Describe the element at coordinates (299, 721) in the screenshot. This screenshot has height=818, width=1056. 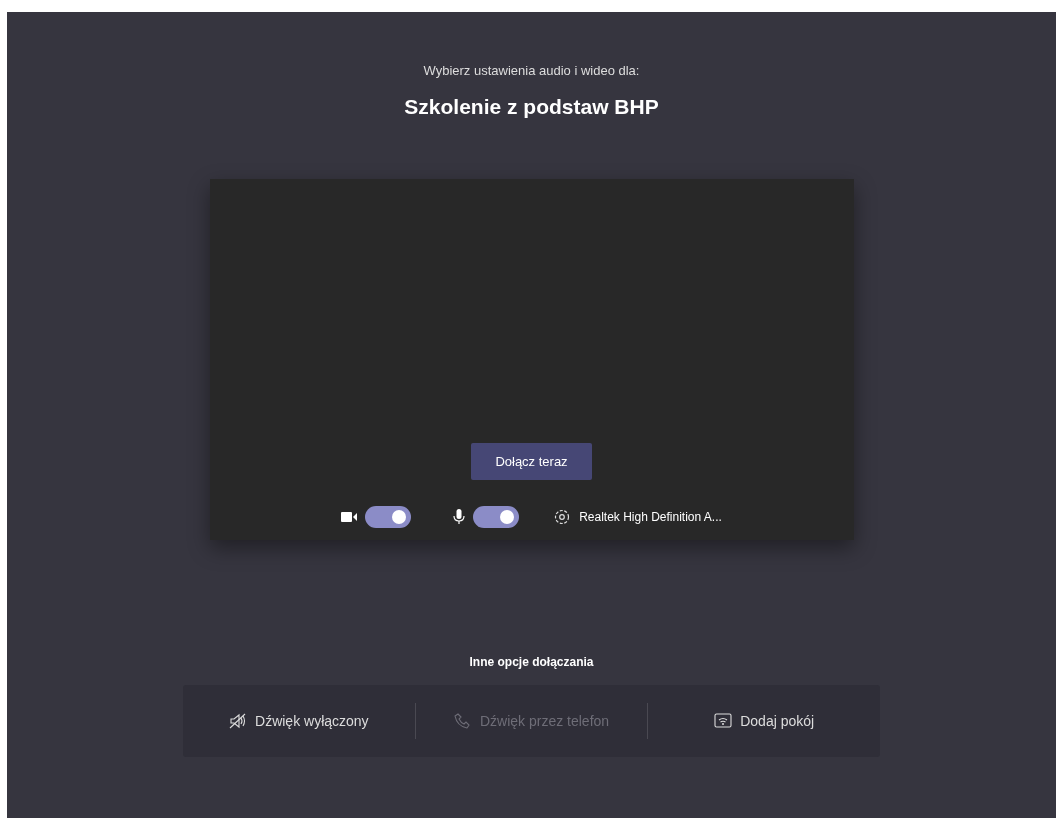
I see `join-option-button: Dźwięk wyłączony` at that location.